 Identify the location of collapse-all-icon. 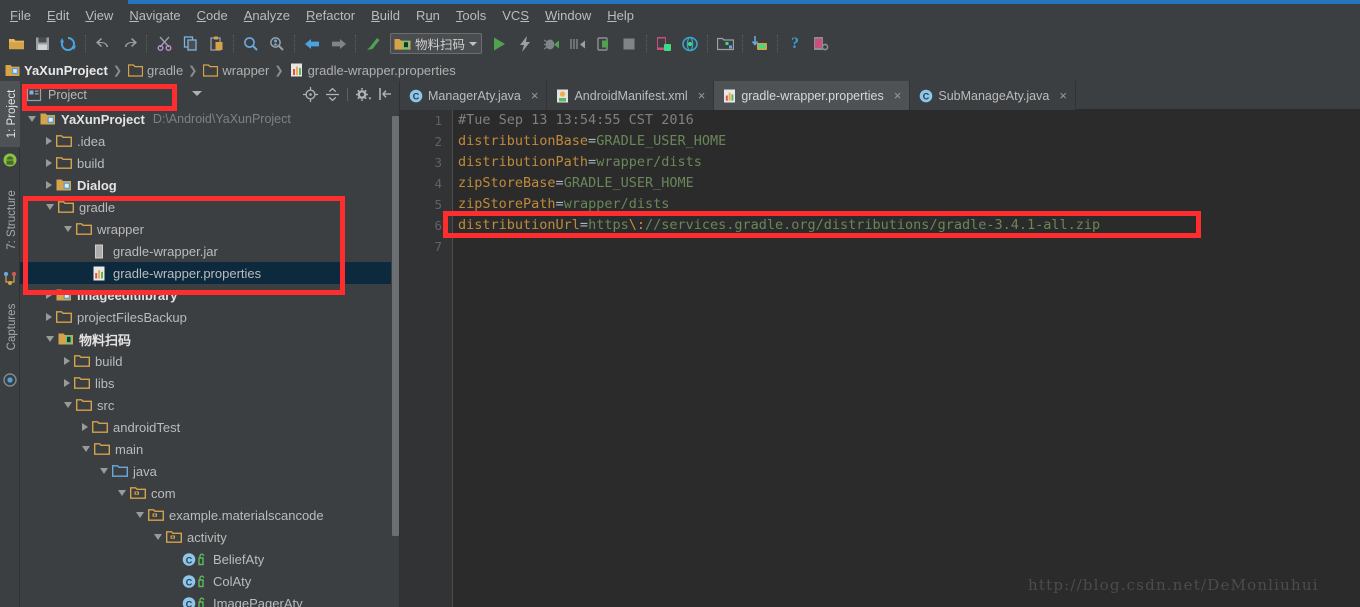
(332, 94).